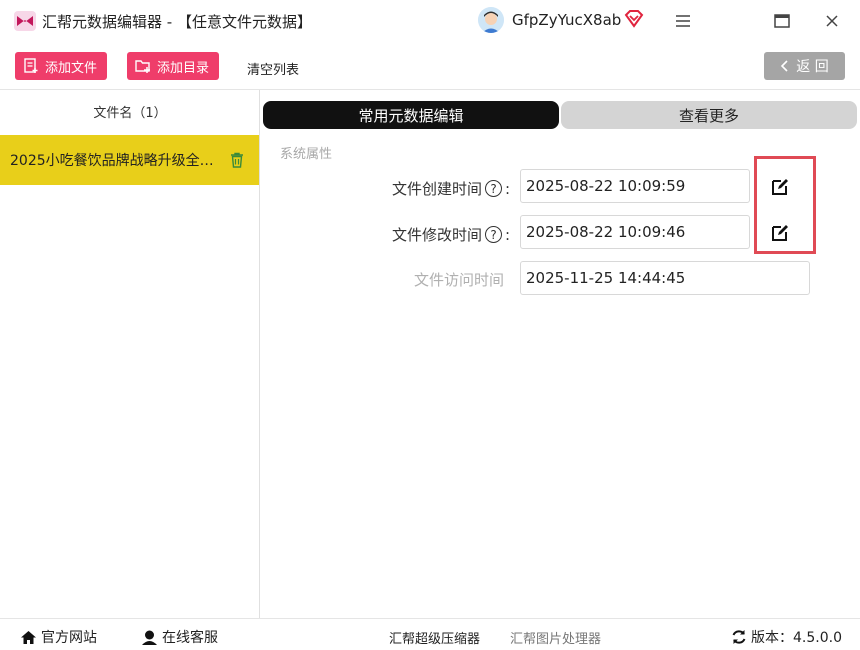 The height and width of the screenshot is (650, 860). I want to click on compressor-link: 汇帮超级压缩器, so click(434, 637).